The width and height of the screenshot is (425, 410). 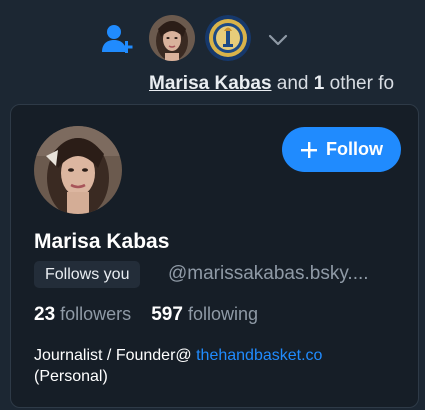 What do you see at coordinates (96, 314) in the screenshot?
I see `followers-label: followers` at bounding box center [96, 314].